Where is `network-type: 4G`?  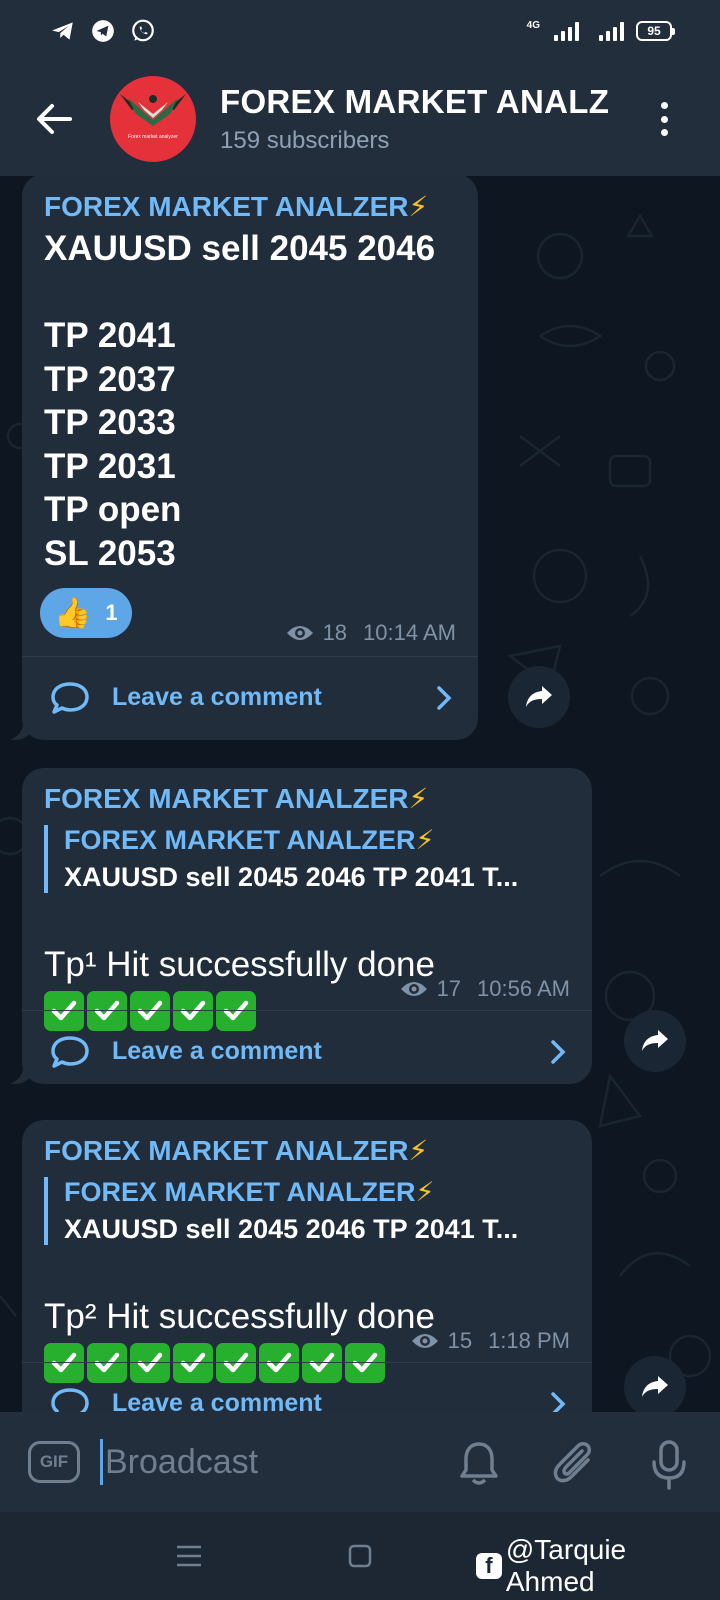
network-type: 4G is located at coordinates (533, 25).